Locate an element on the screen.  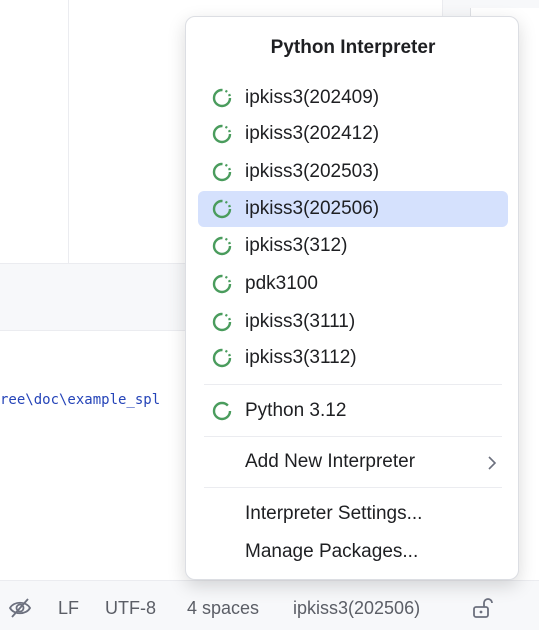
eye-slash-icon is located at coordinates (20, 608).